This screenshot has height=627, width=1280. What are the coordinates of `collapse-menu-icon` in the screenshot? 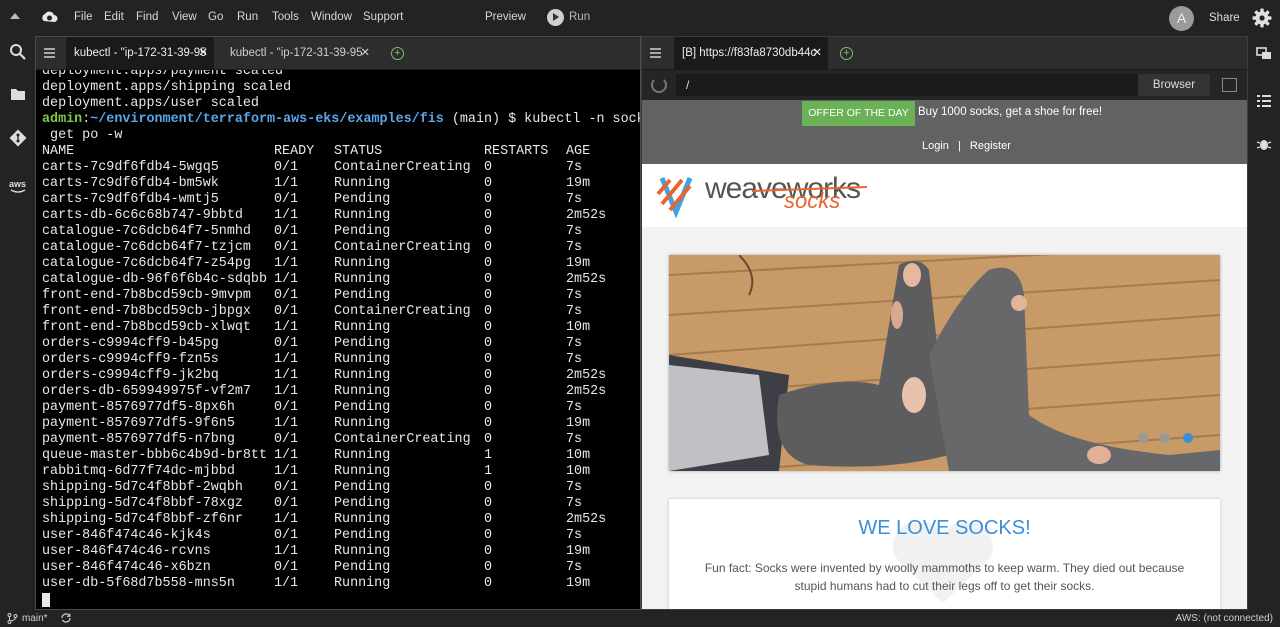 It's located at (15, 16).